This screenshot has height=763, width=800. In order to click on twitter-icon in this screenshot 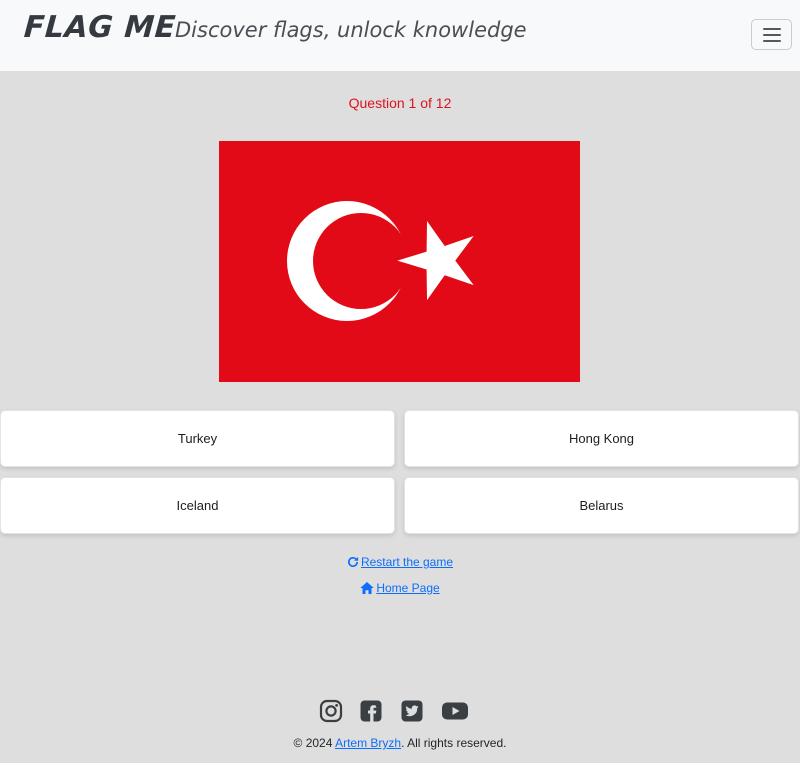, I will do `click(412, 711)`.